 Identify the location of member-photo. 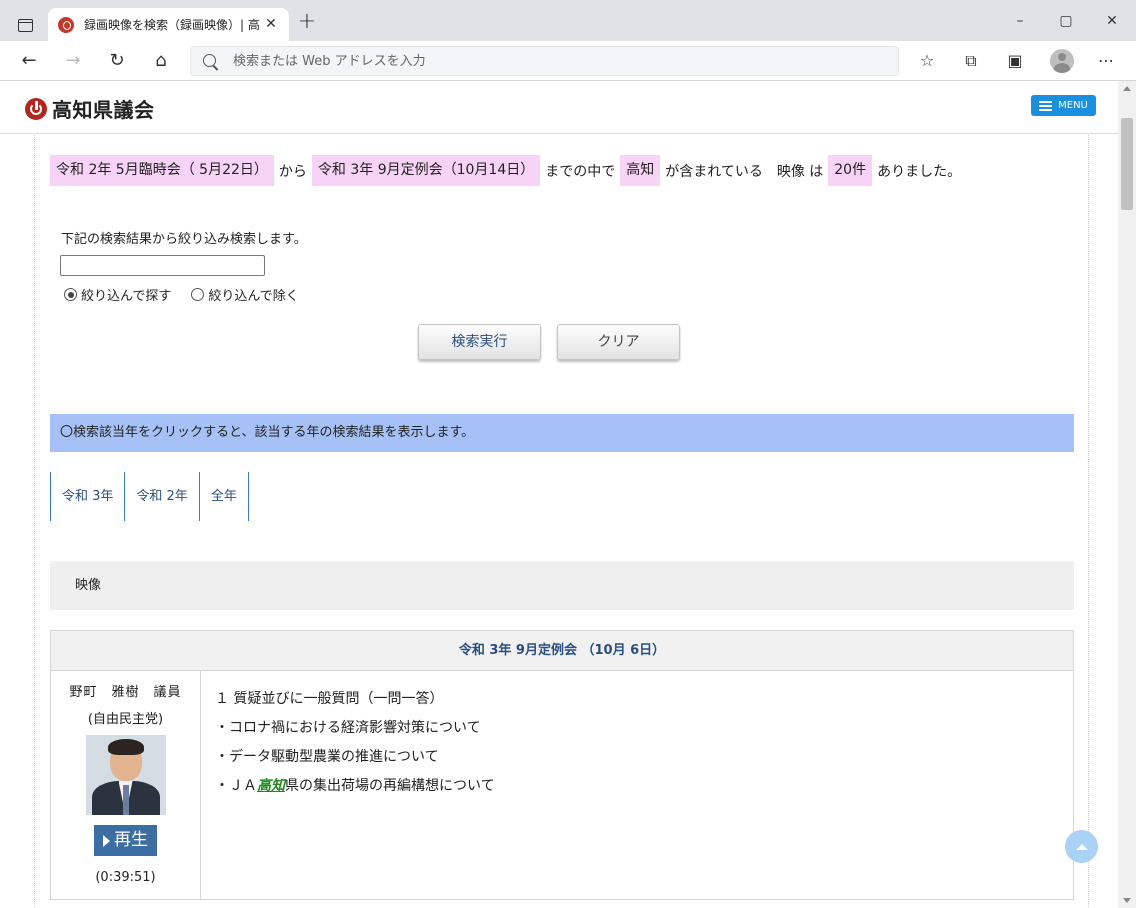
(125, 775).